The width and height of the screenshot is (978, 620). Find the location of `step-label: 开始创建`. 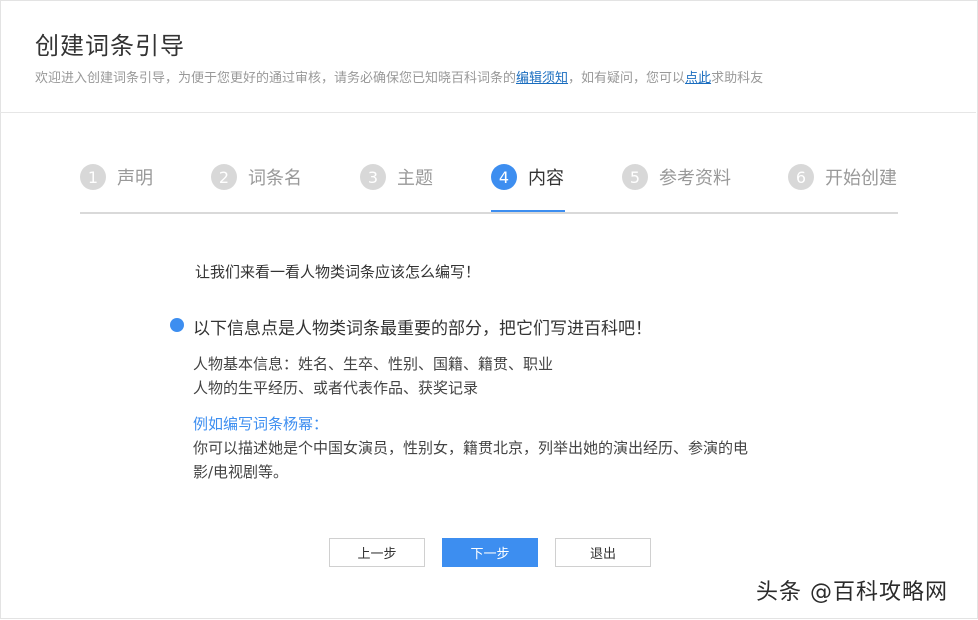

step-label: 开始创建 is located at coordinates (861, 178).